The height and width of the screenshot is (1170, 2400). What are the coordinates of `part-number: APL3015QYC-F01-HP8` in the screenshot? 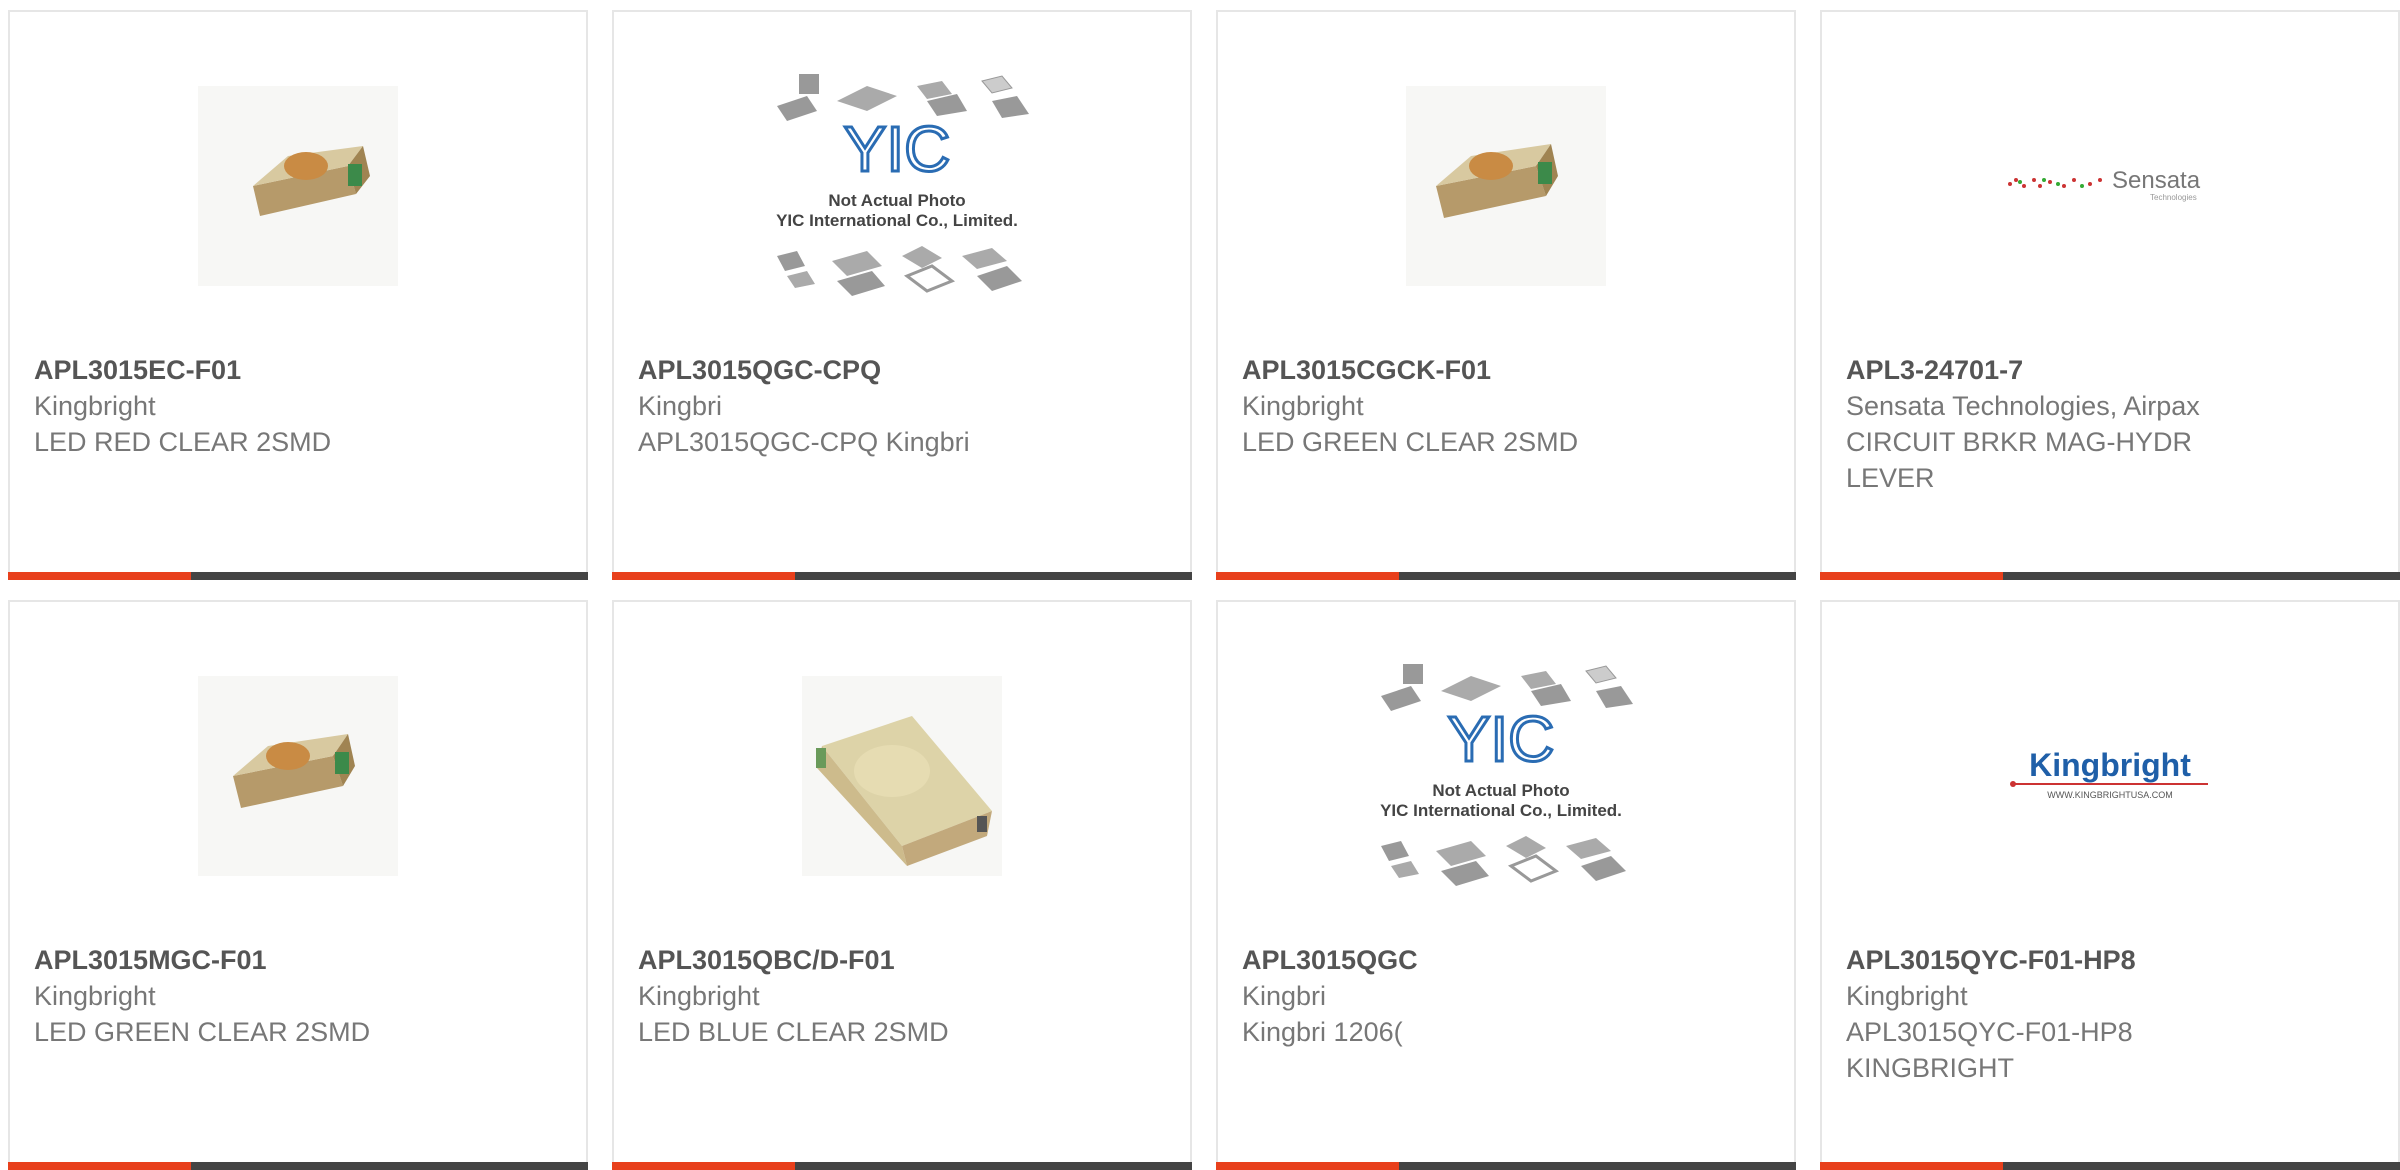 It's located at (2110, 960).